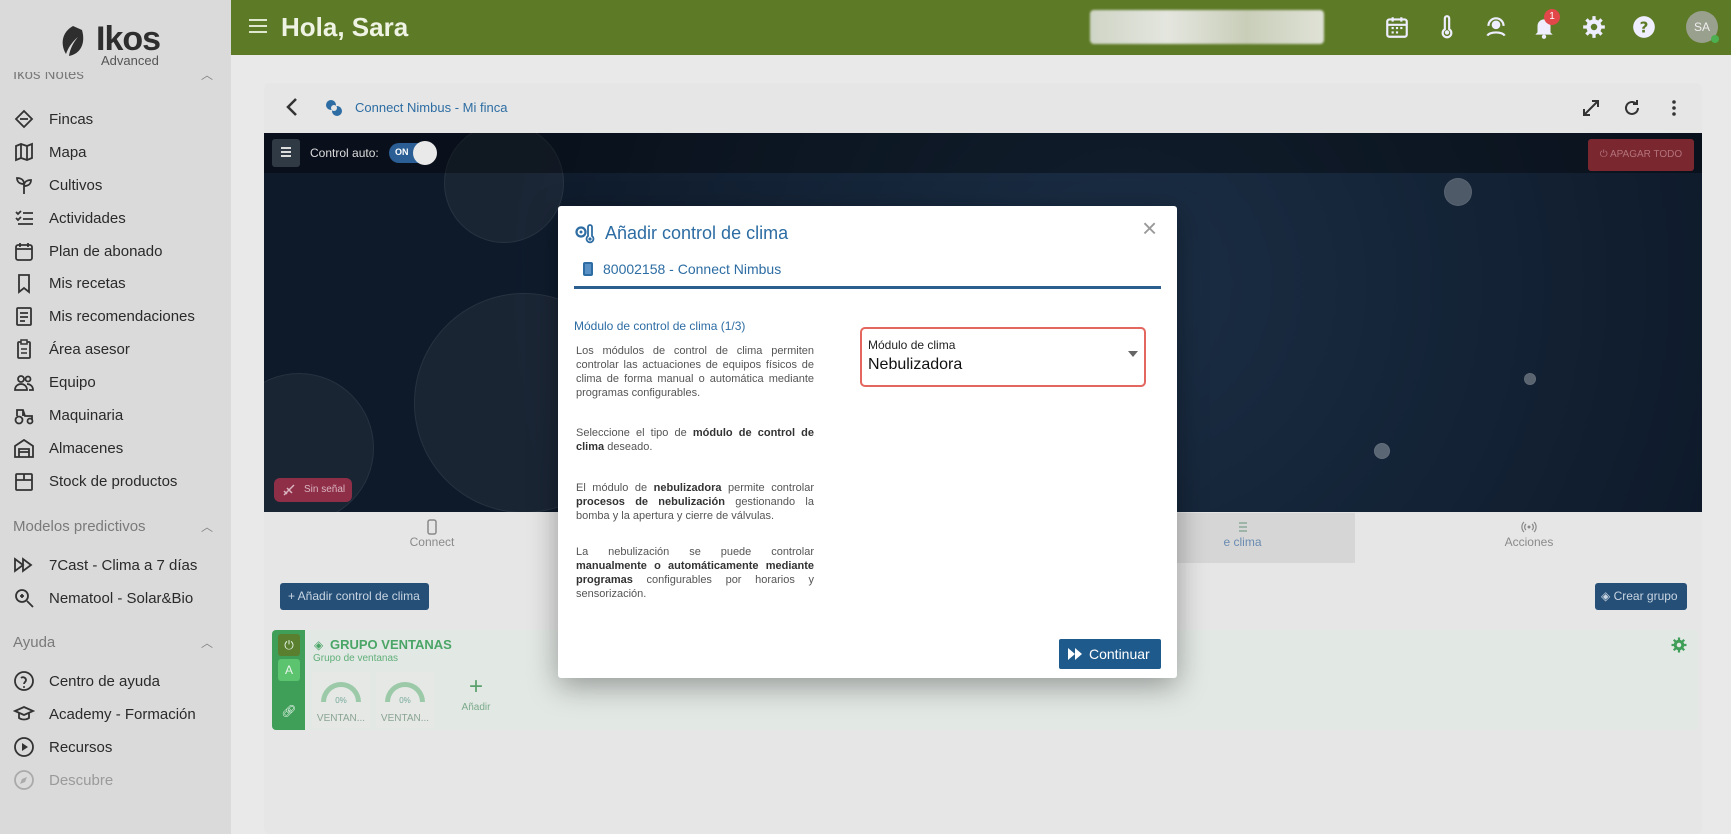 The width and height of the screenshot is (1731, 834). What do you see at coordinates (692, 269) in the screenshot?
I see `dialog-device: 80002158 - Connect Nimbus` at bounding box center [692, 269].